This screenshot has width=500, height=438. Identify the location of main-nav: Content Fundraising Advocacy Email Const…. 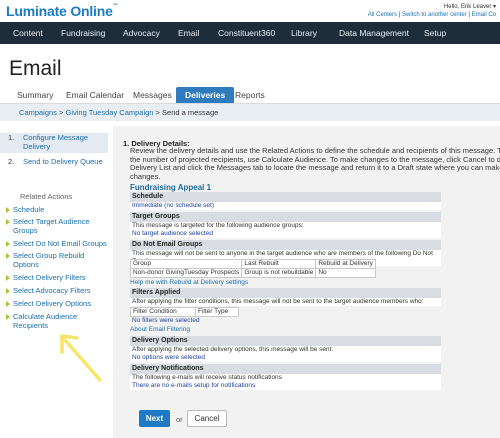
(250, 33).